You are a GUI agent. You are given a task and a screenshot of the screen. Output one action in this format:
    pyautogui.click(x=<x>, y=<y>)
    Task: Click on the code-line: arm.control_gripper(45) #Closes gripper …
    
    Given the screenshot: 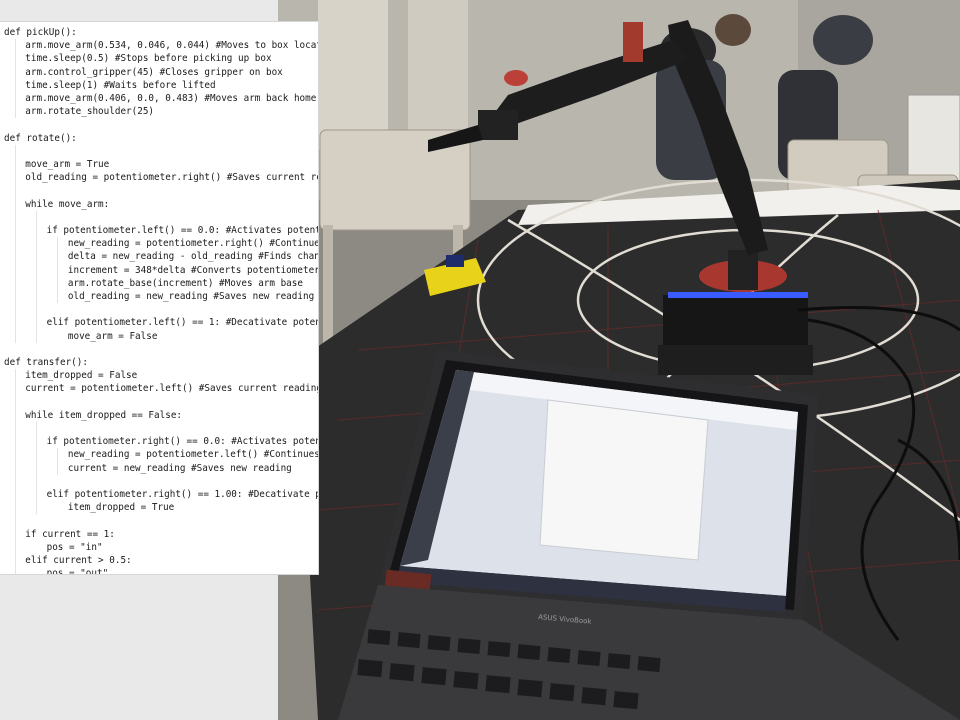 What is the action you would take?
    pyautogui.click(x=154, y=72)
    